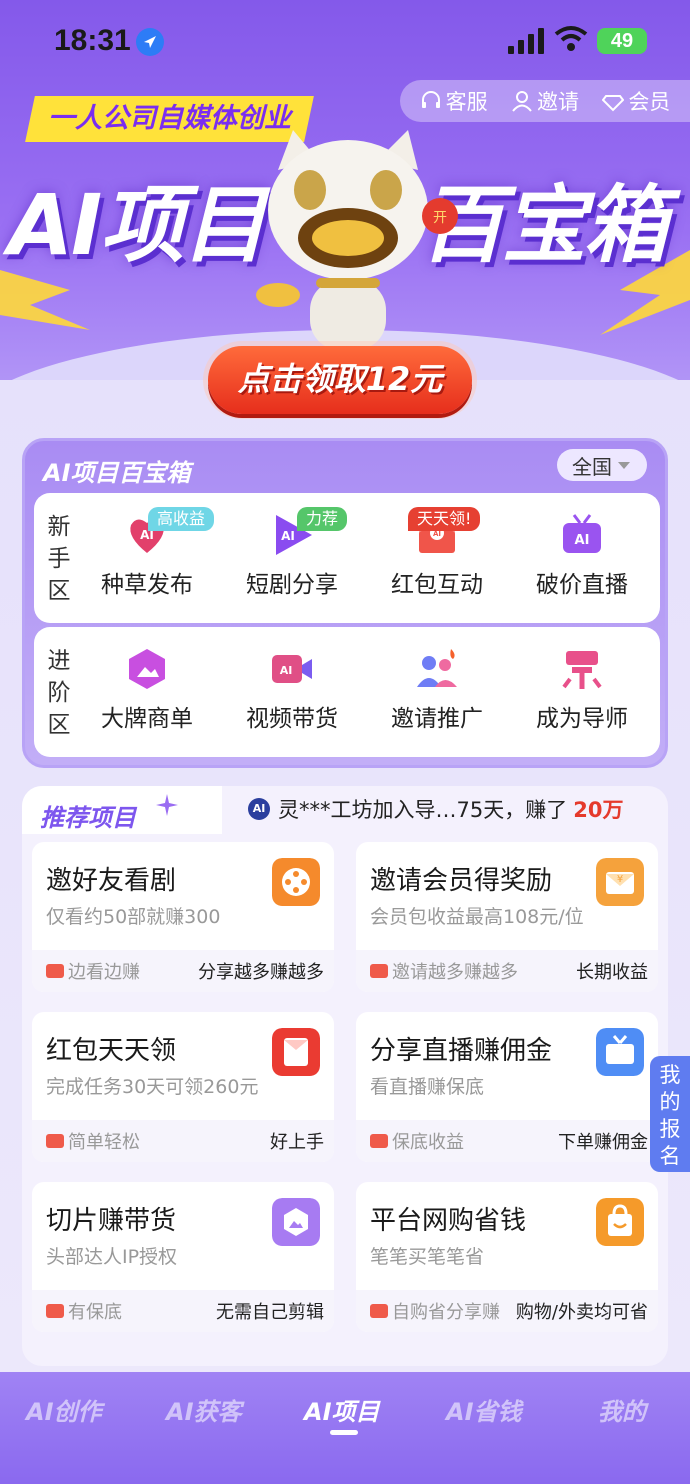  I want to click on clip-icon, so click(296, 1222).